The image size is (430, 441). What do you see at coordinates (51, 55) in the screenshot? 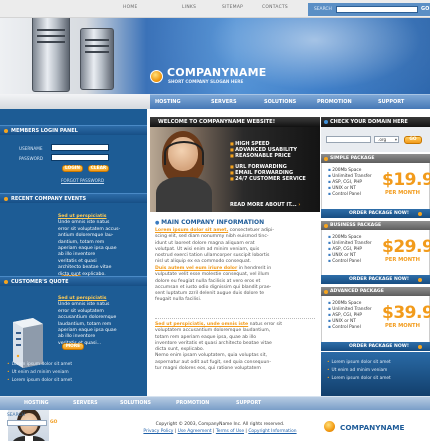
I see `server-tower-image` at bounding box center [51, 55].